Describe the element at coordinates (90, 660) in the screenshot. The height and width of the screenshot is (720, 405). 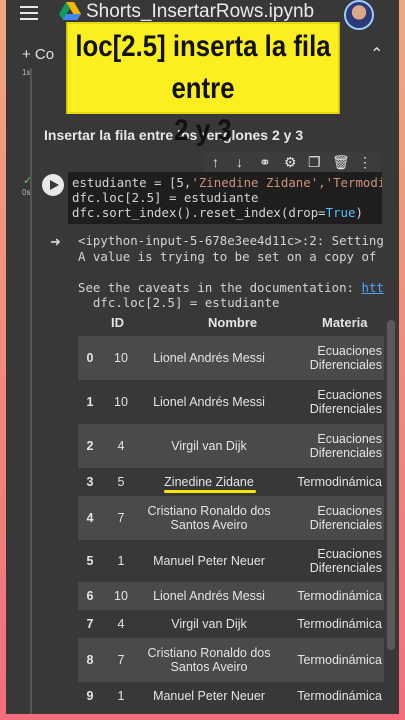
I see `row-index: 8` at that location.